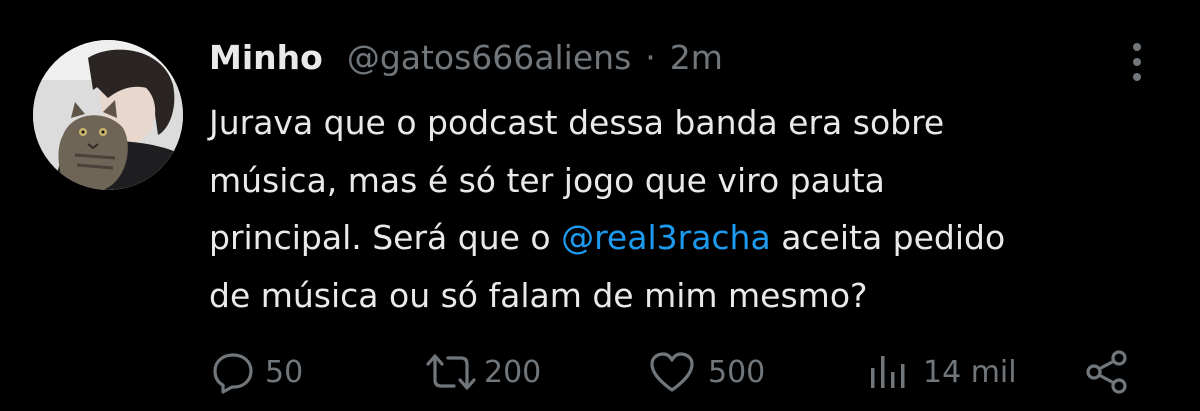 The width and height of the screenshot is (1200, 411). I want to click on reply-icon, so click(233, 372).